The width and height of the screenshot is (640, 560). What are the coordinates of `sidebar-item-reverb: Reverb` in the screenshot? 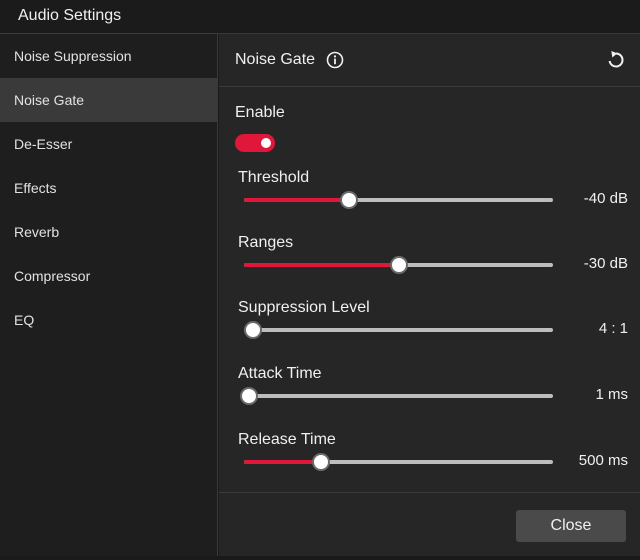 It's located at (108, 232).